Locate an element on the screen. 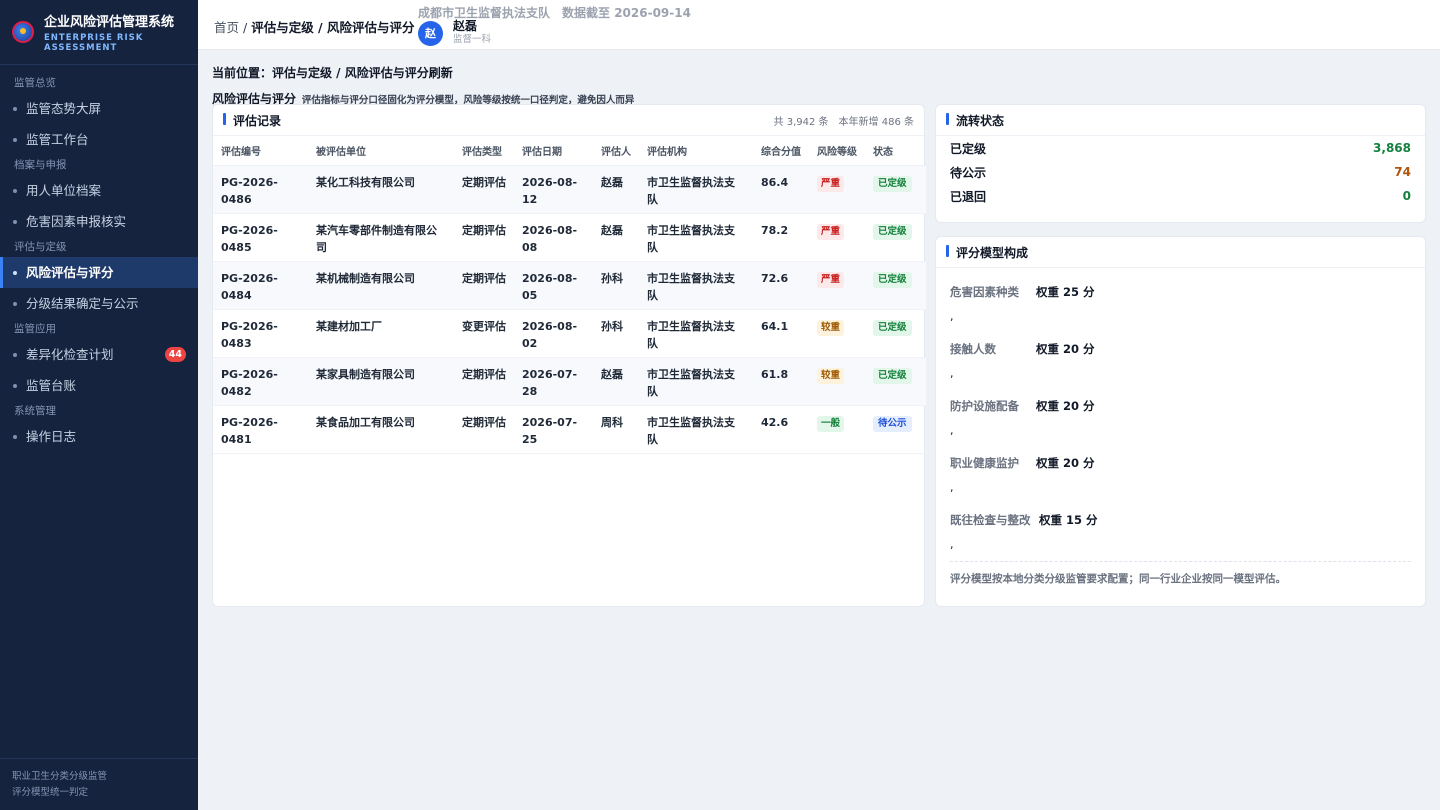  table-cell: 2026-07-25 is located at coordinates (553, 429).